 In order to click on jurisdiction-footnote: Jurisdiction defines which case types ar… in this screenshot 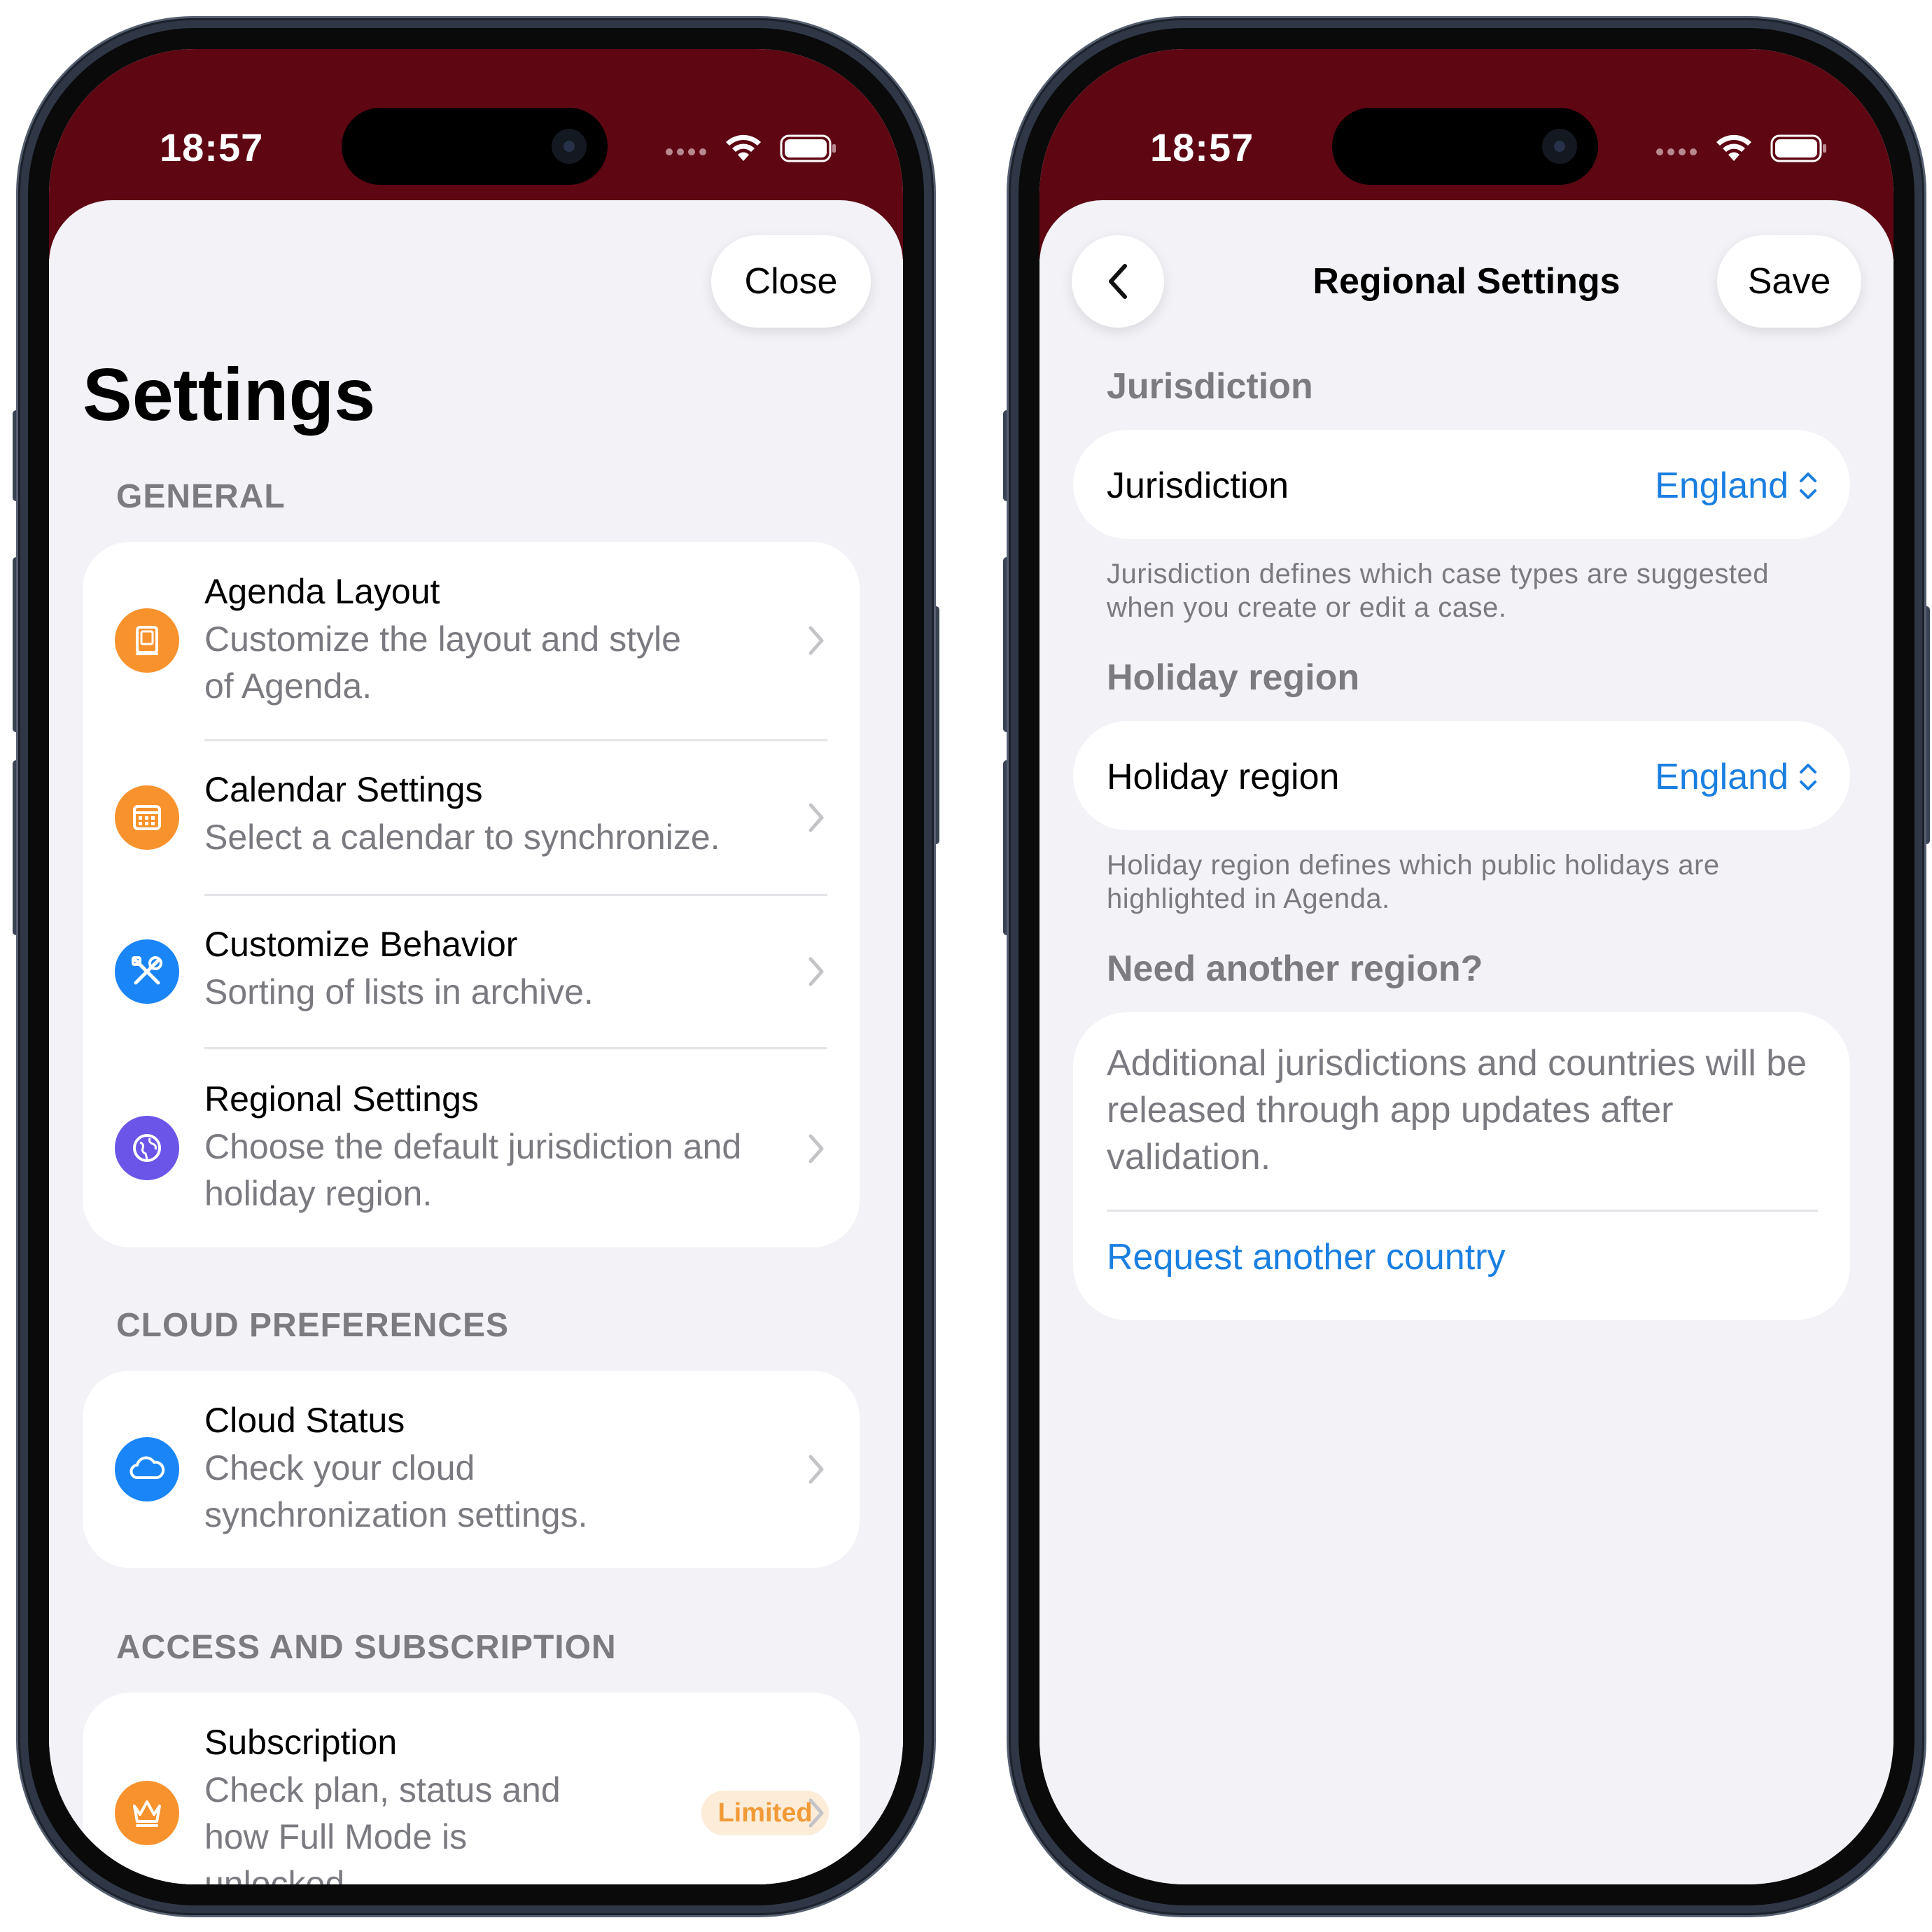, I will do `click(1438, 591)`.